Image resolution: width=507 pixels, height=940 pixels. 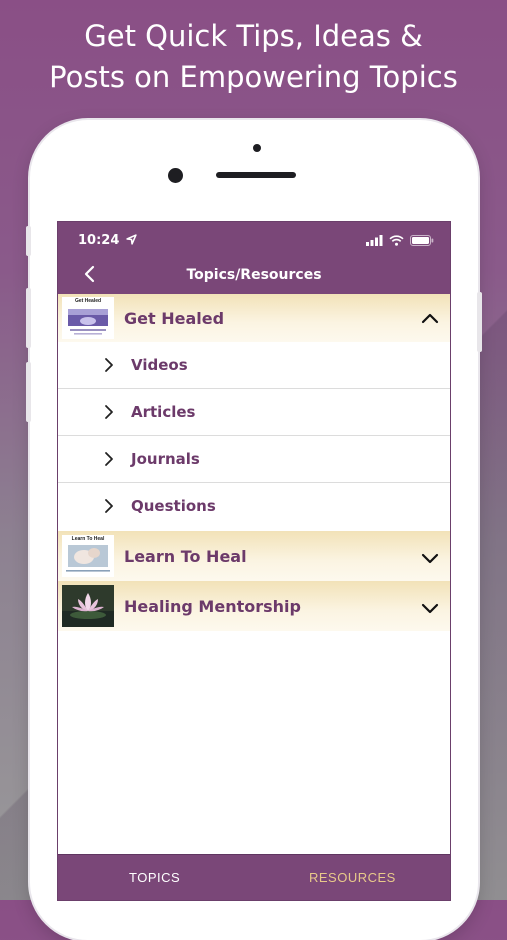 What do you see at coordinates (254, 506) in the screenshot?
I see `sub-item-questions: Questions` at bounding box center [254, 506].